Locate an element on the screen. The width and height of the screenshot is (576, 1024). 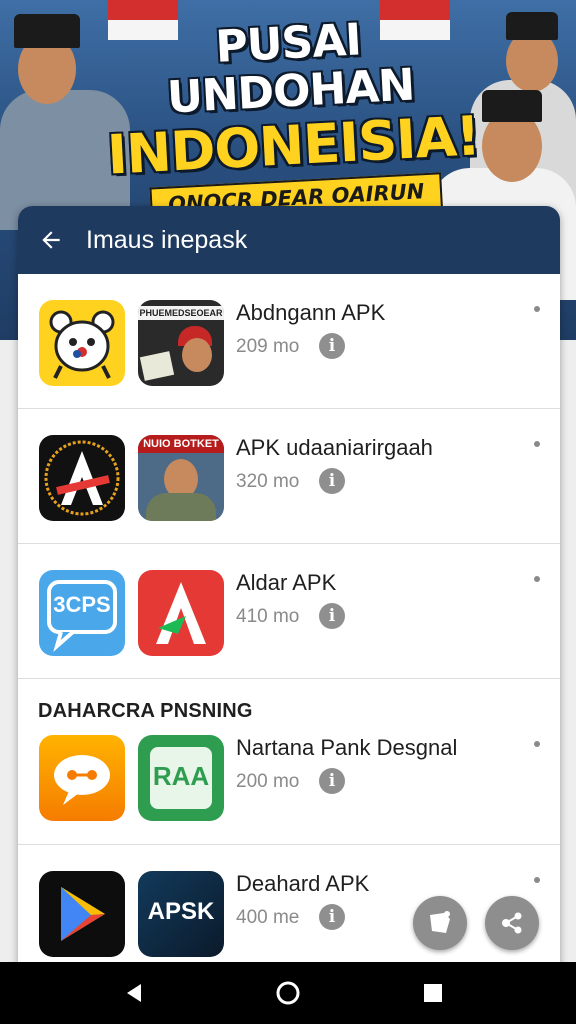
letter-a-badge-icon is located at coordinates (82, 478).